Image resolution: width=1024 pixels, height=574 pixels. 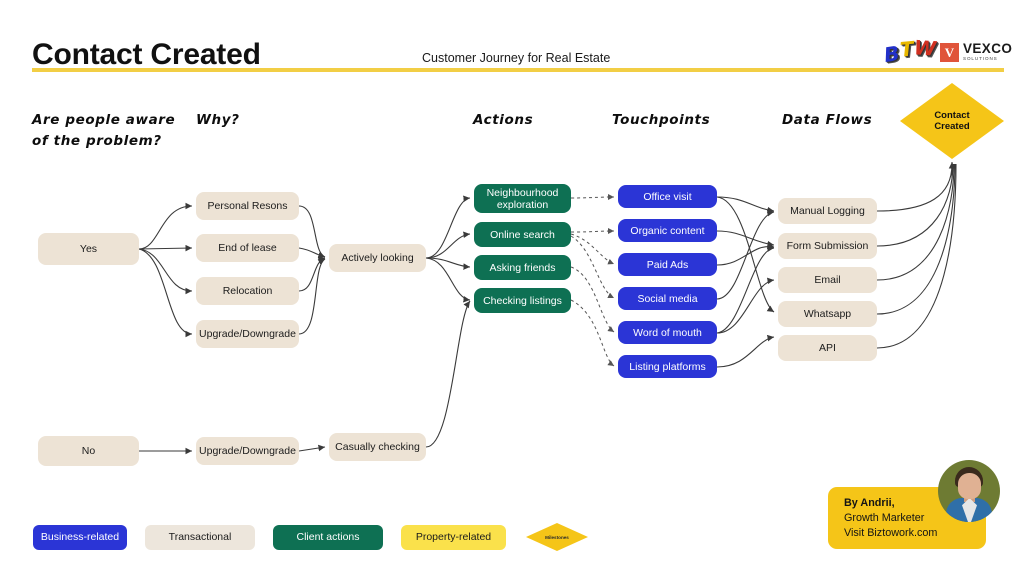 I want to click on milestone-label-line2: Created, so click(x=952, y=126).